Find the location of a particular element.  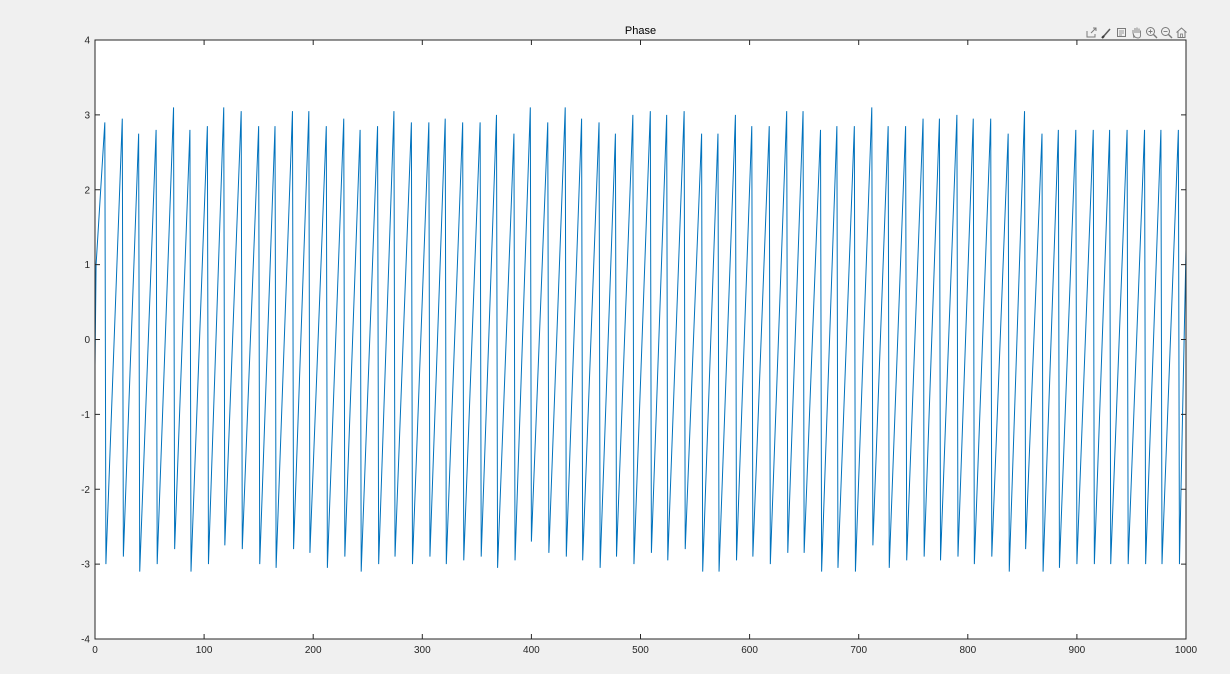

x-tick-label: 400 is located at coordinates (531, 650).